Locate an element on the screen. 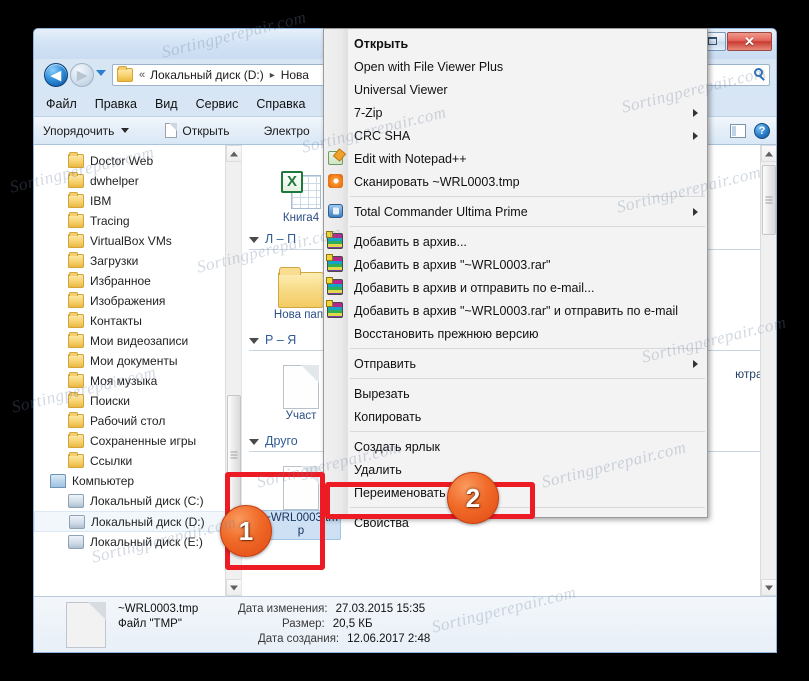 The height and width of the screenshot is (681, 809). tree-item: Контакты is located at coordinates (137, 321).